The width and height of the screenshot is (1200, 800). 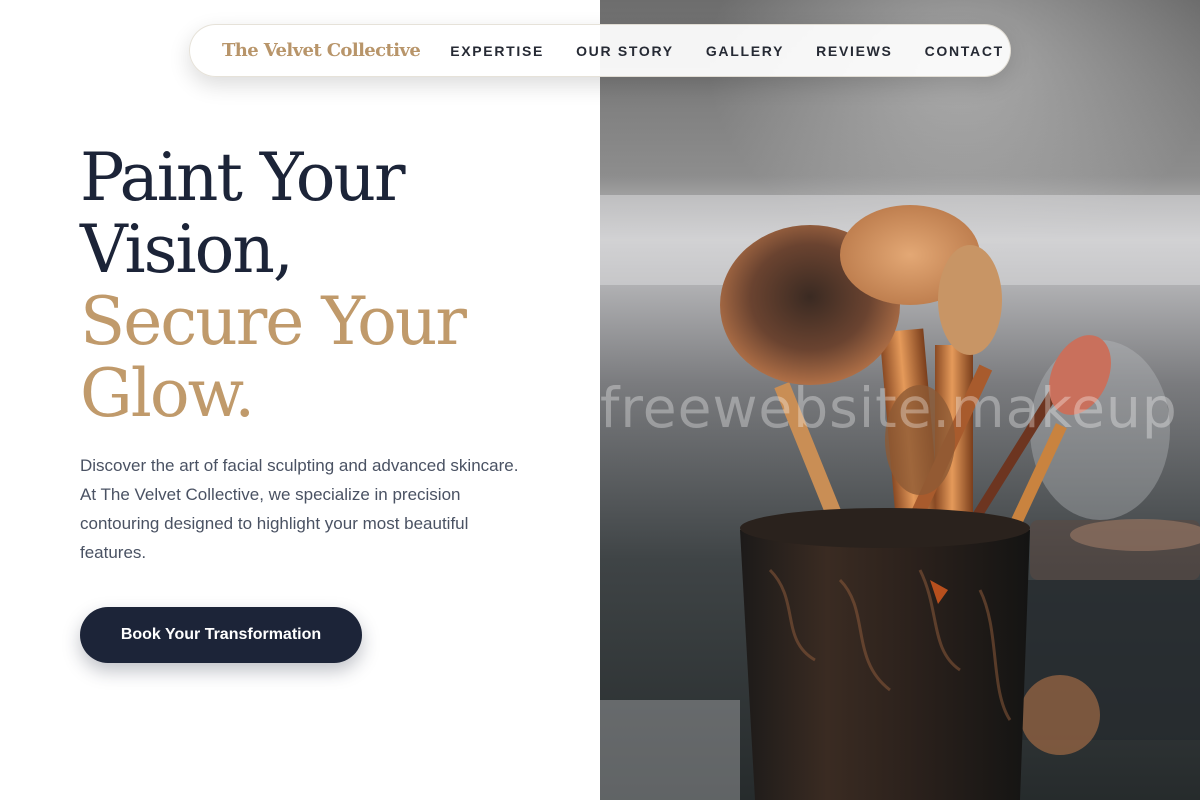 I want to click on nav-link-contact: CONTACT, so click(x=964, y=51).